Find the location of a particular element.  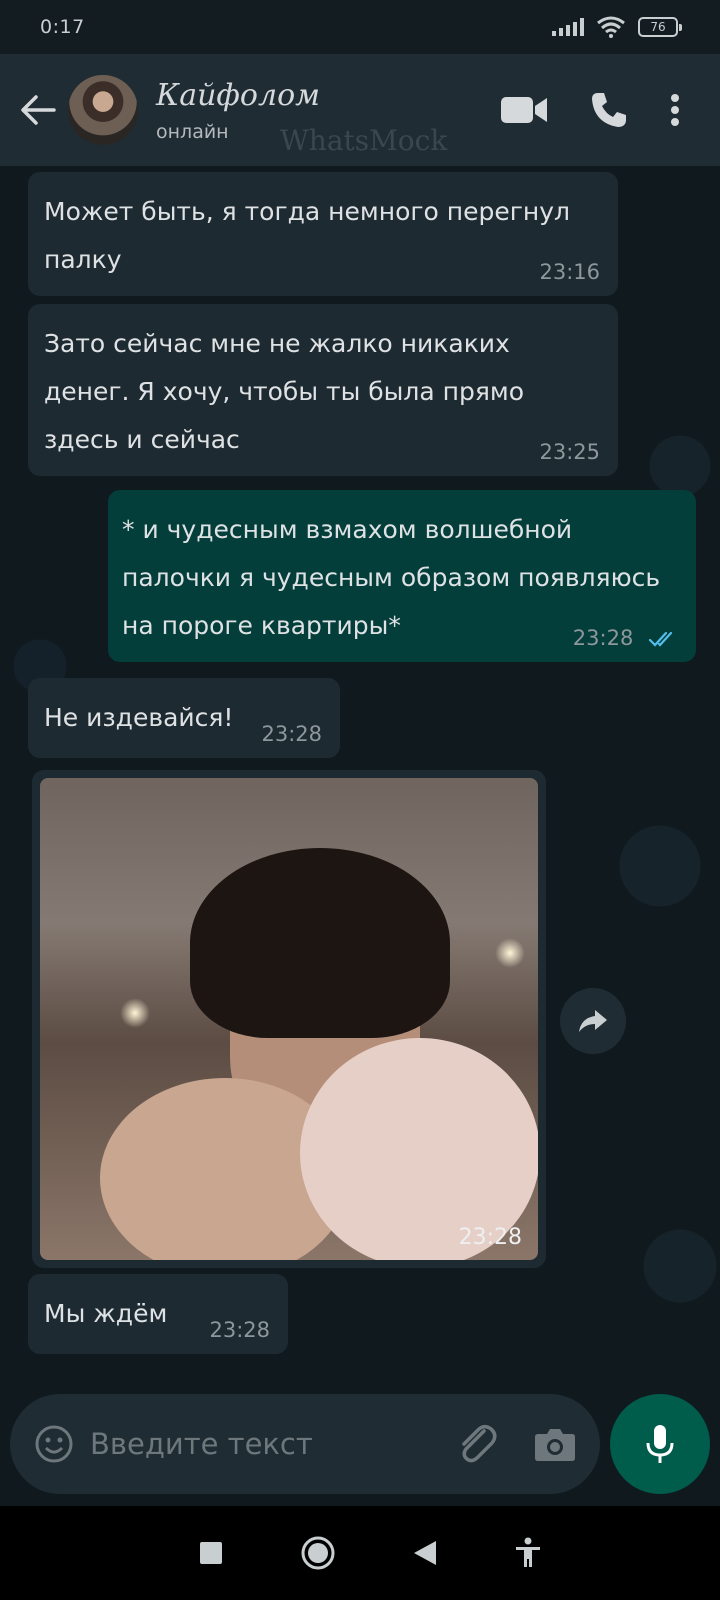

contact-name: Кайфолом is located at coordinates (238, 95).